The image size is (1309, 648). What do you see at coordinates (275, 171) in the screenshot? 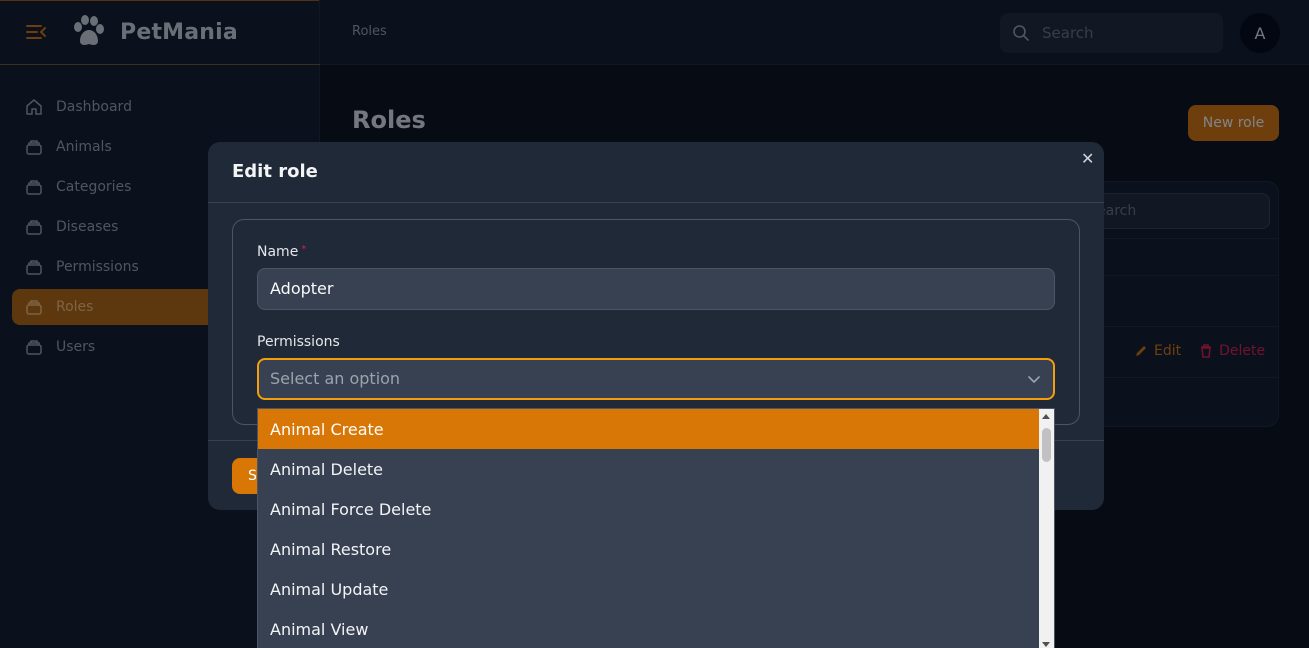
I see `modal-title: Edit role` at bounding box center [275, 171].